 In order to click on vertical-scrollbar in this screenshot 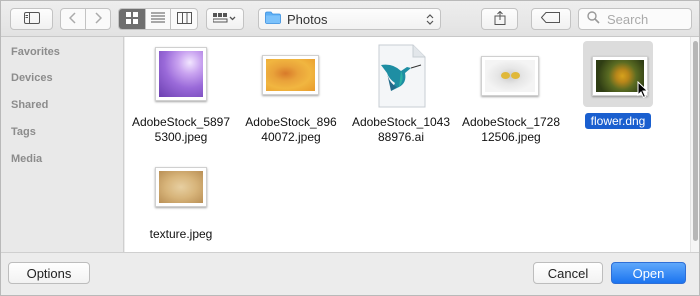, I will do `click(694, 144)`.